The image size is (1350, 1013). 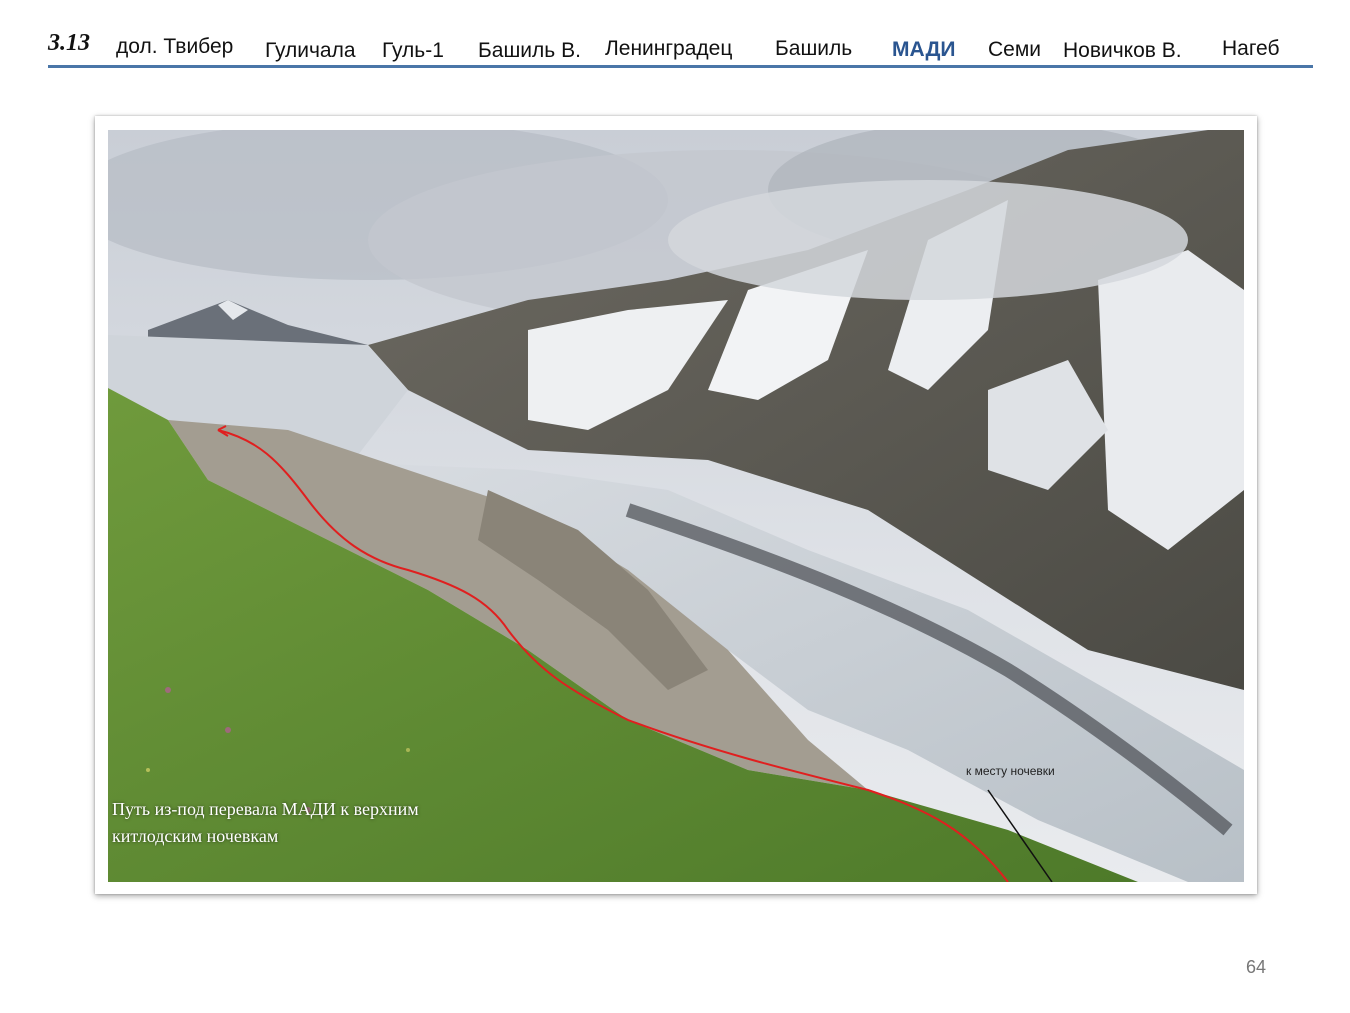 What do you see at coordinates (413, 51) in the screenshot?
I see `nav-item-gul-1: Гуль-1` at bounding box center [413, 51].